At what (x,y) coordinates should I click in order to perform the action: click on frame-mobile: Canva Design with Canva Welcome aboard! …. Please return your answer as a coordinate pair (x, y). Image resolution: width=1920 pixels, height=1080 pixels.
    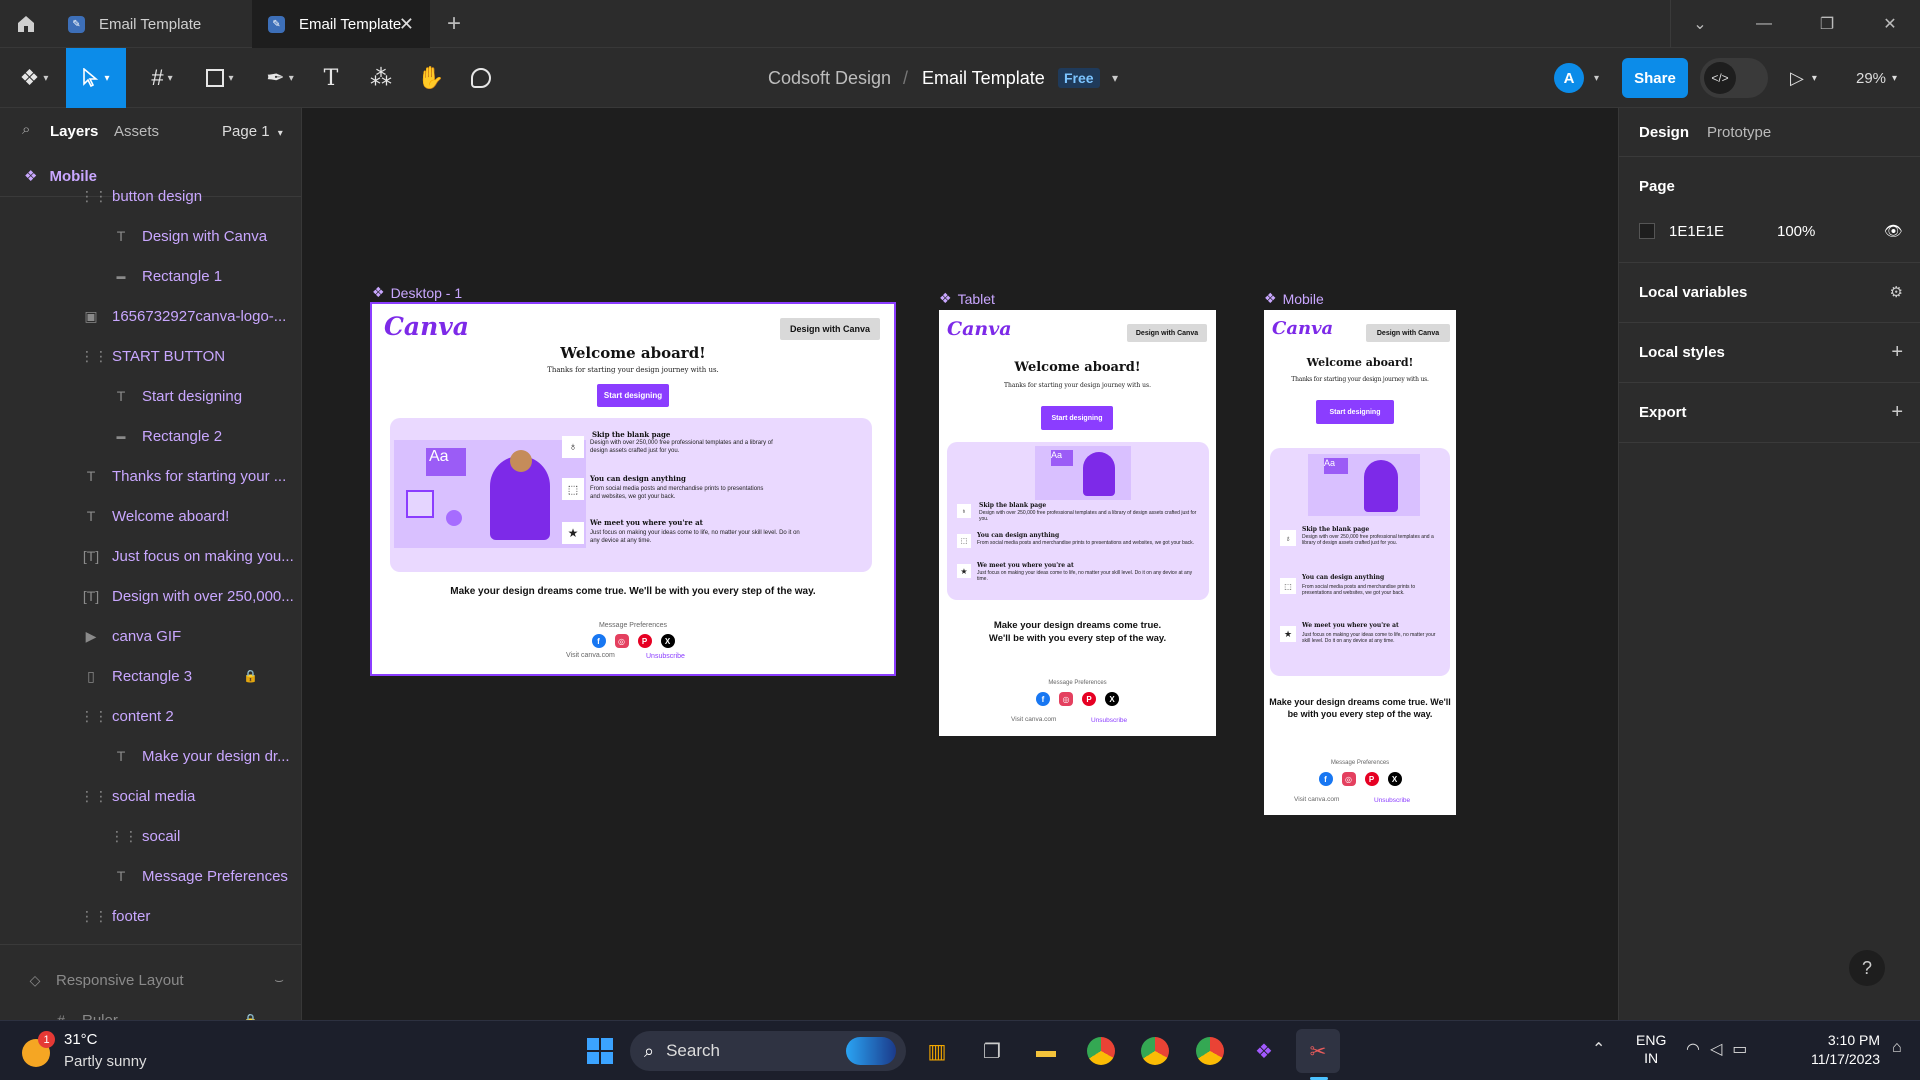
    Looking at the image, I should click on (1360, 562).